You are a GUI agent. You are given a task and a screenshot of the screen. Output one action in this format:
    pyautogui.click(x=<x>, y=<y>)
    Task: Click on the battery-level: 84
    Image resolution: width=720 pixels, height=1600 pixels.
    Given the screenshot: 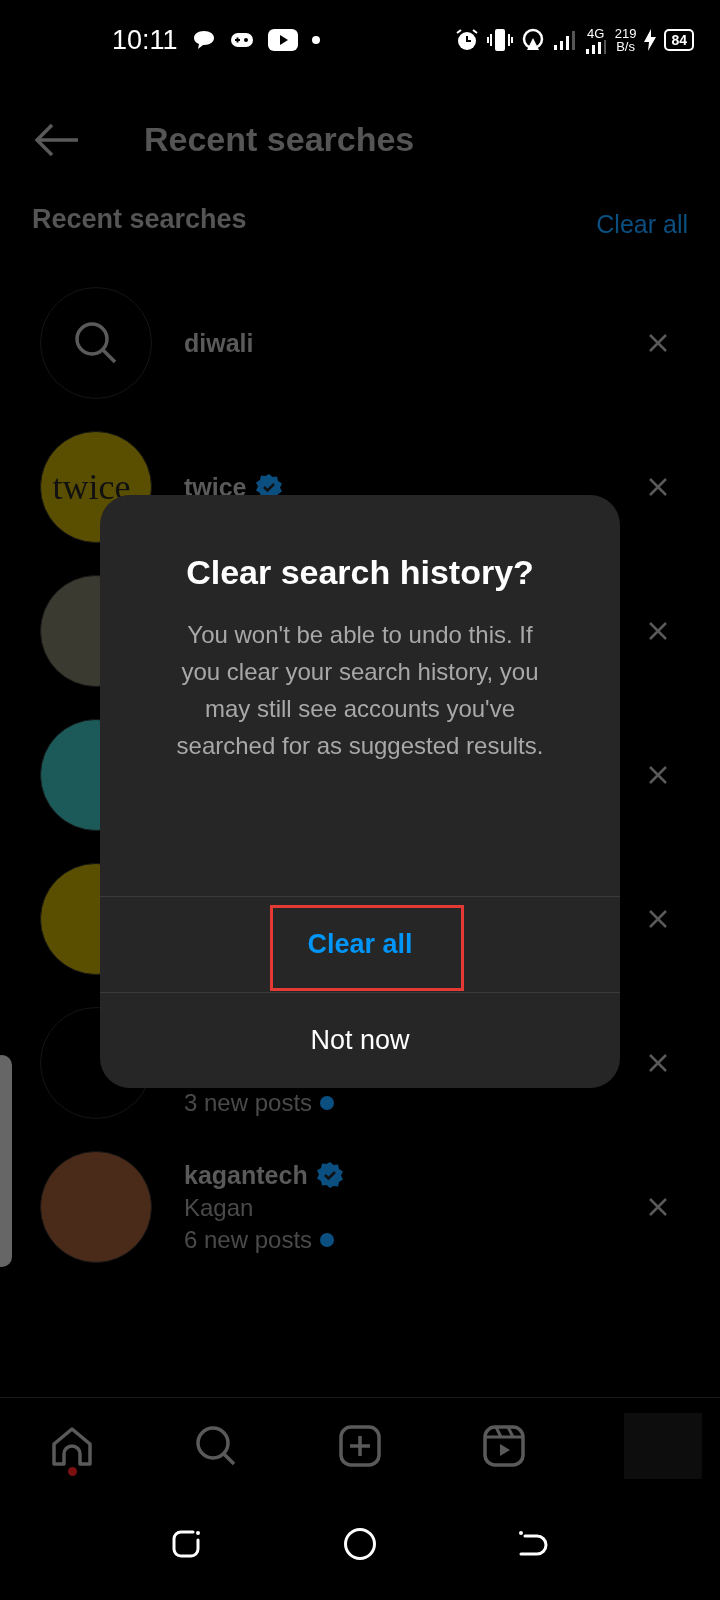 What is the action you would take?
    pyautogui.click(x=679, y=40)
    